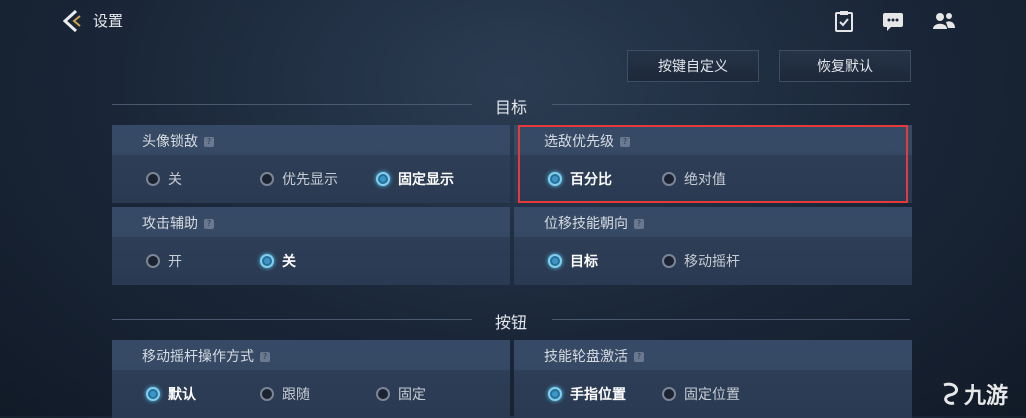 The image size is (1026, 418). What do you see at coordinates (713, 164) in the screenshot?
I see `panel-enemy-priority: 选敌优先级? 百分比 绝对值` at bounding box center [713, 164].